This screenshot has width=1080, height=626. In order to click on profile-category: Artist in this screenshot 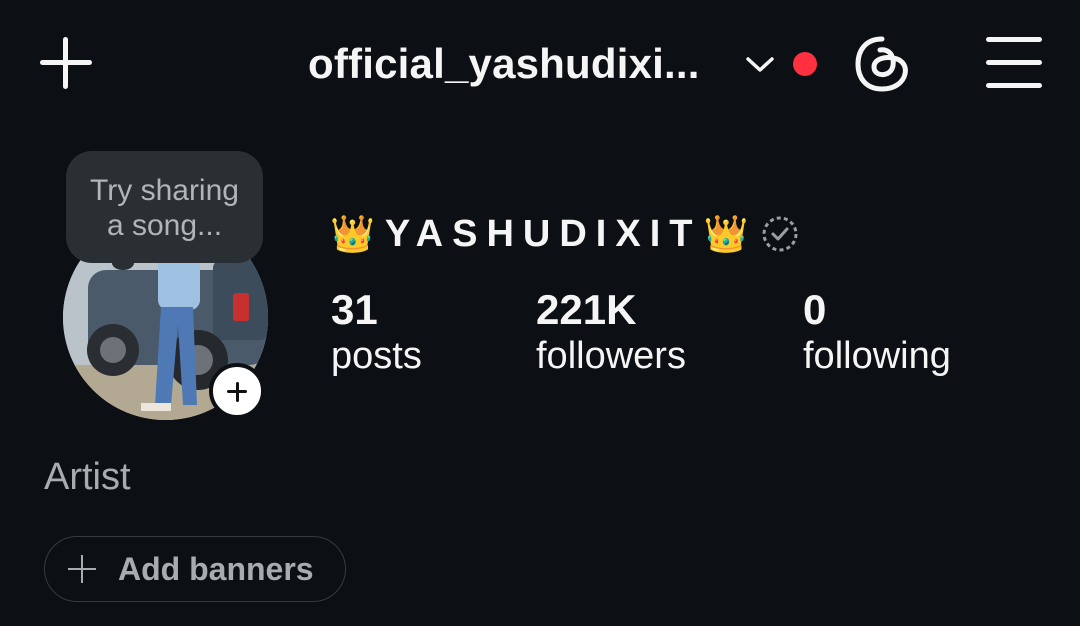, I will do `click(87, 477)`.